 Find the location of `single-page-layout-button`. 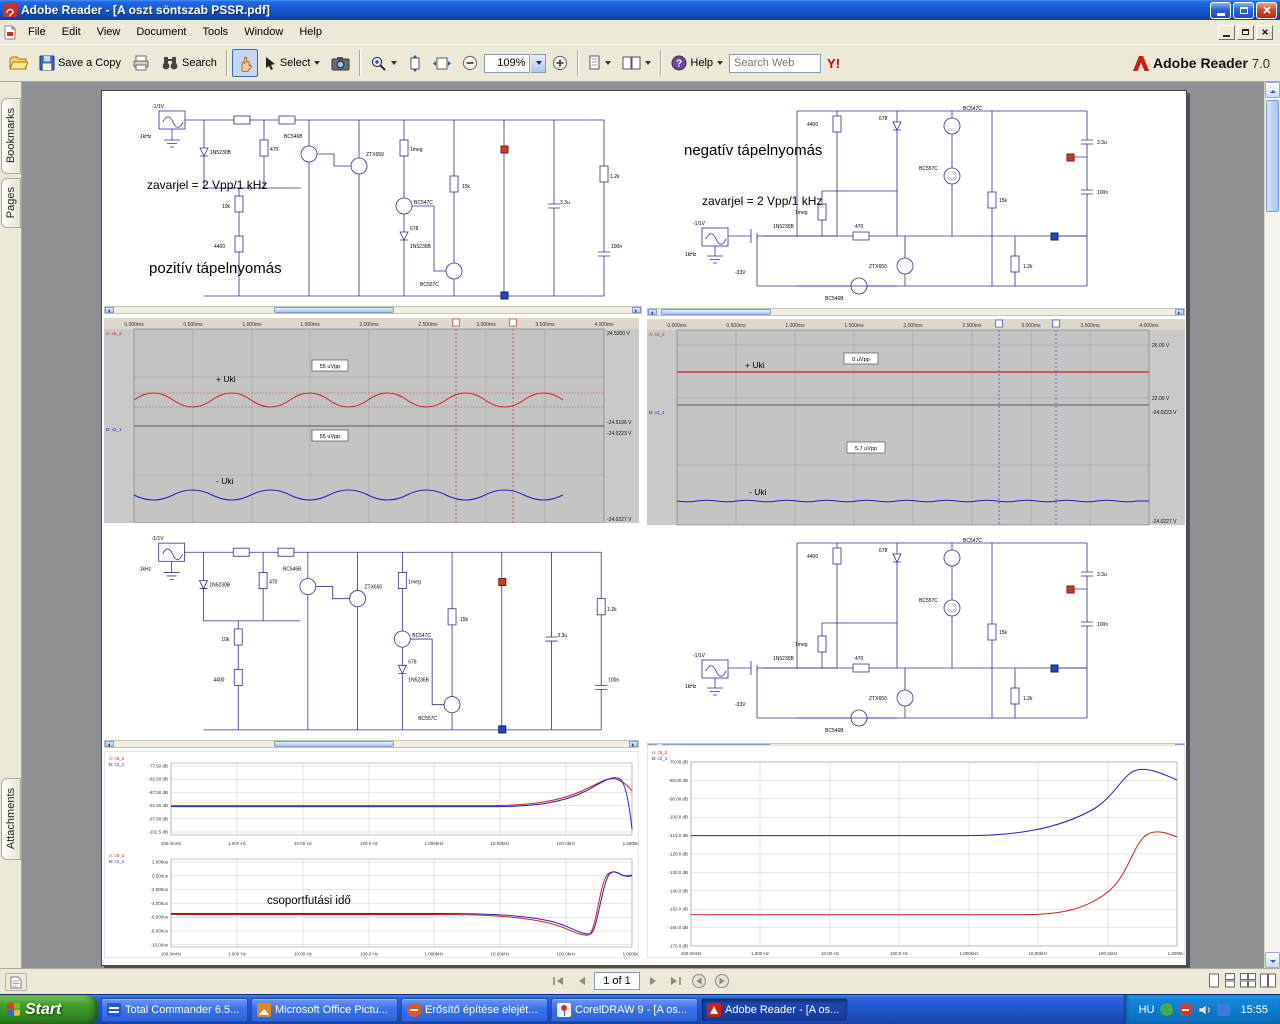

single-page-layout-button is located at coordinates (599, 63).